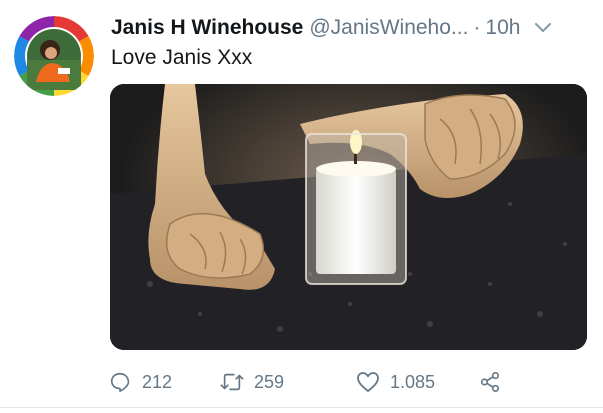 The image size is (603, 413). Describe the element at coordinates (502, 28) in the screenshot. I see `timestamp: 10h` at that location.